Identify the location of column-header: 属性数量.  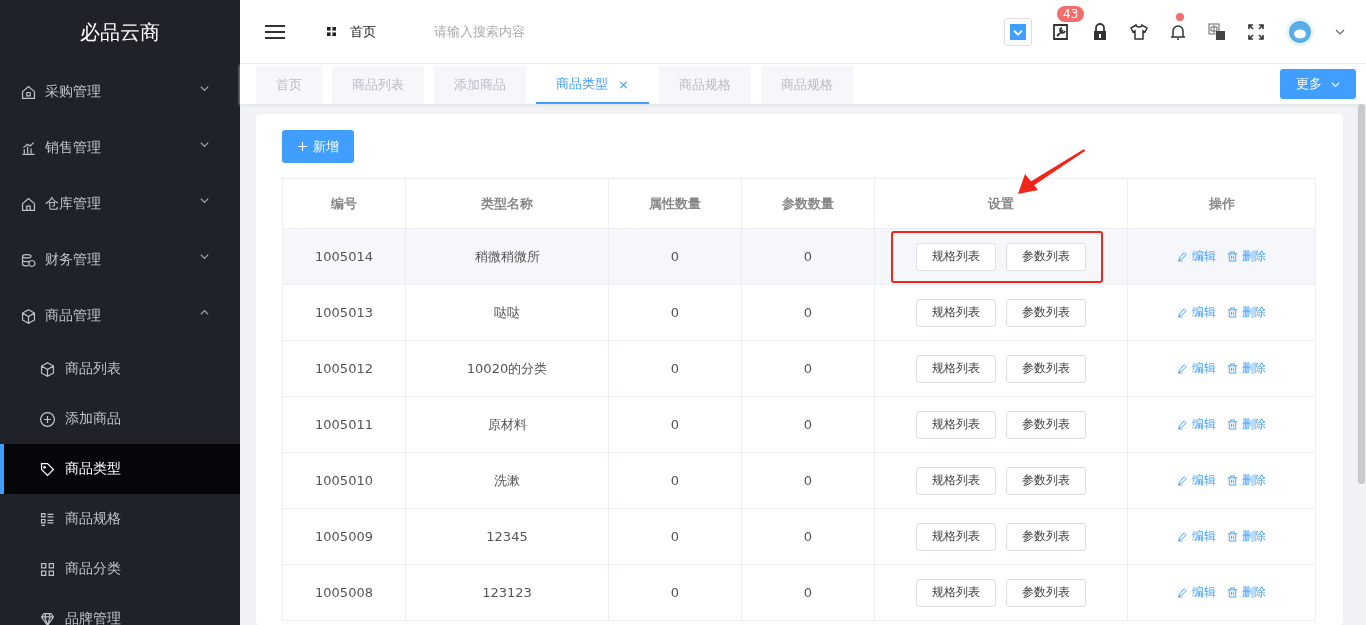
(675, 203).